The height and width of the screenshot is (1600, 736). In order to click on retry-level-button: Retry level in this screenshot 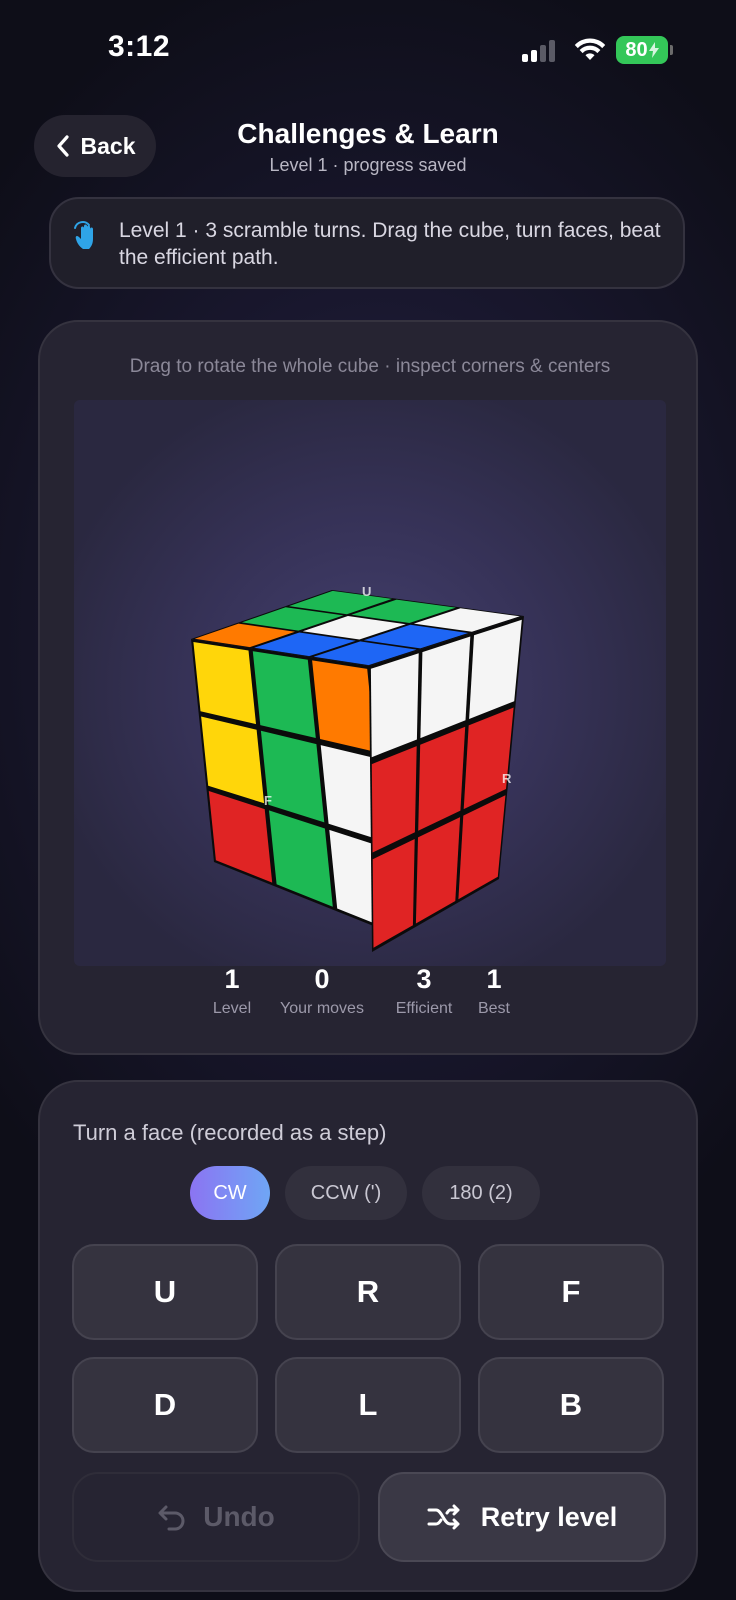, I will do `click(522, 1517)`.